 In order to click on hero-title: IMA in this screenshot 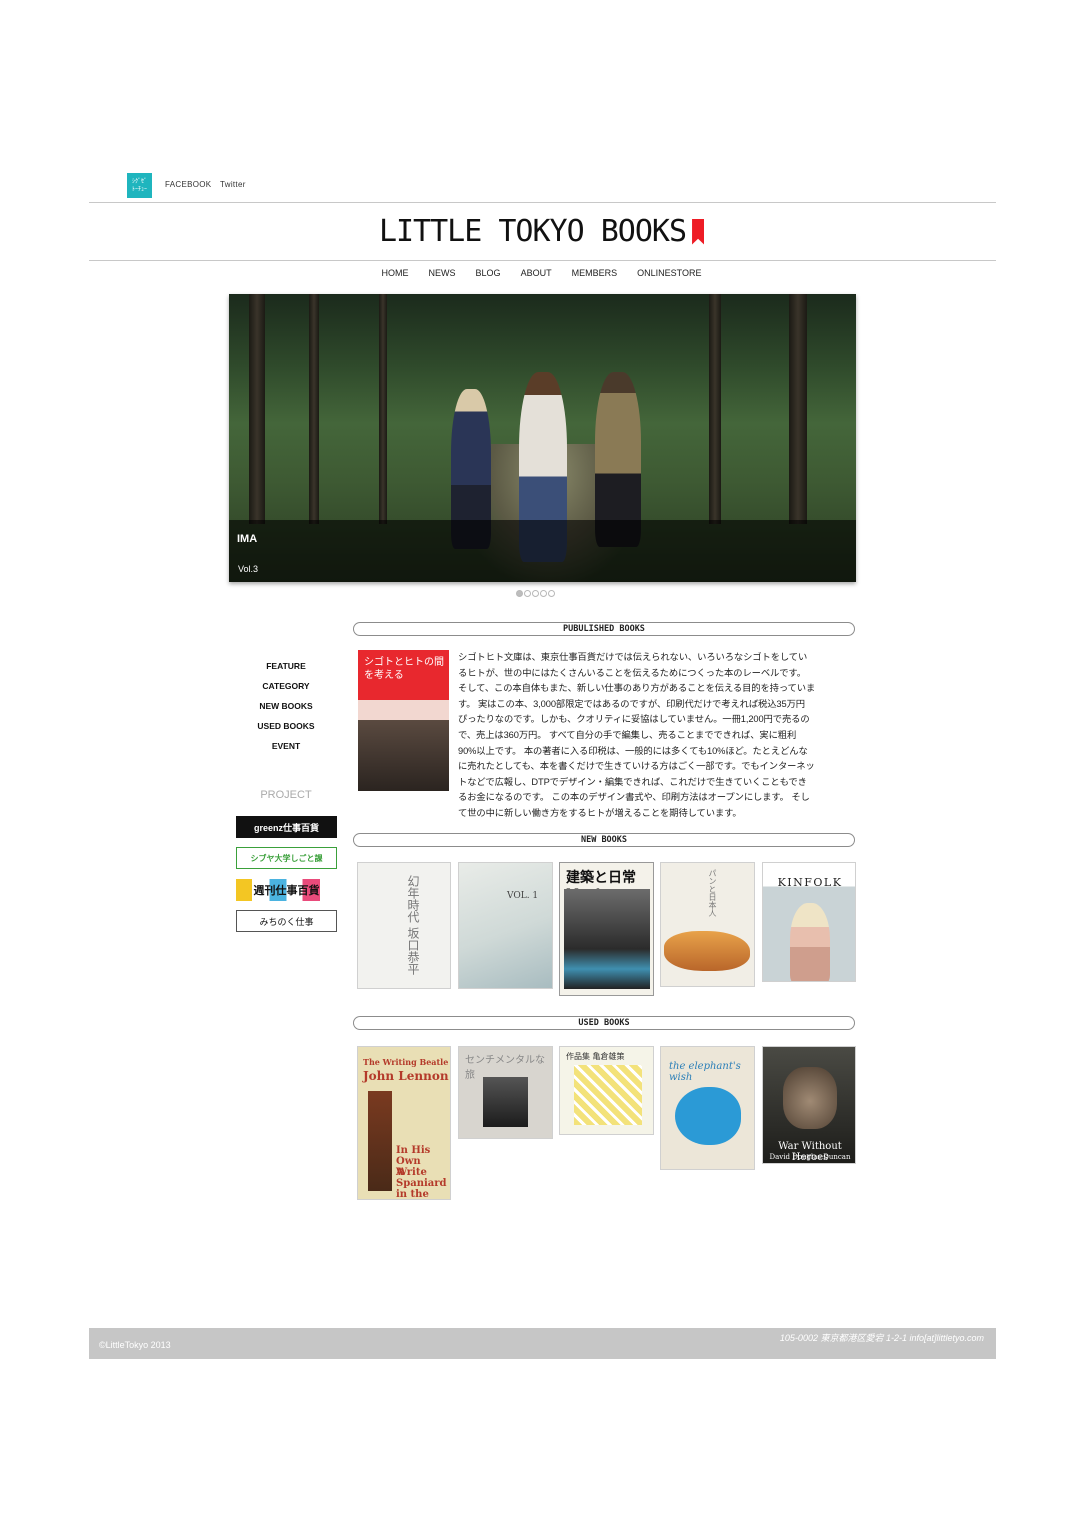, I will do `click(247, 539)`.